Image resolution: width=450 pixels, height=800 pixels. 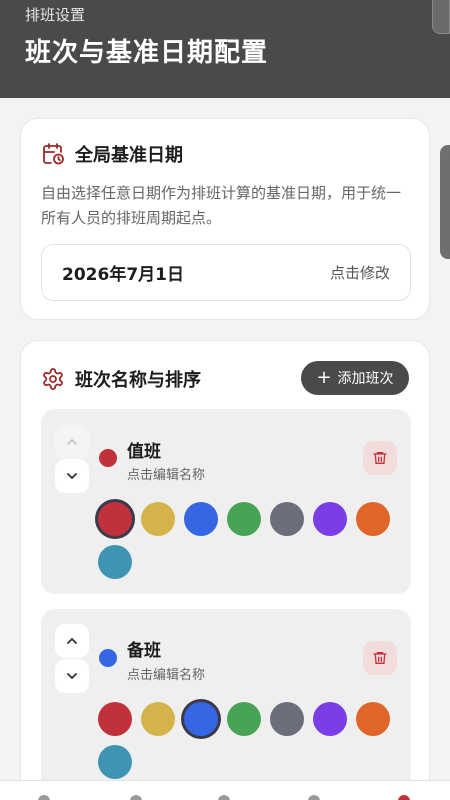 I want to click on base-date-picker: 2026年7月1日 点击修改, so click(x=226, y=272).